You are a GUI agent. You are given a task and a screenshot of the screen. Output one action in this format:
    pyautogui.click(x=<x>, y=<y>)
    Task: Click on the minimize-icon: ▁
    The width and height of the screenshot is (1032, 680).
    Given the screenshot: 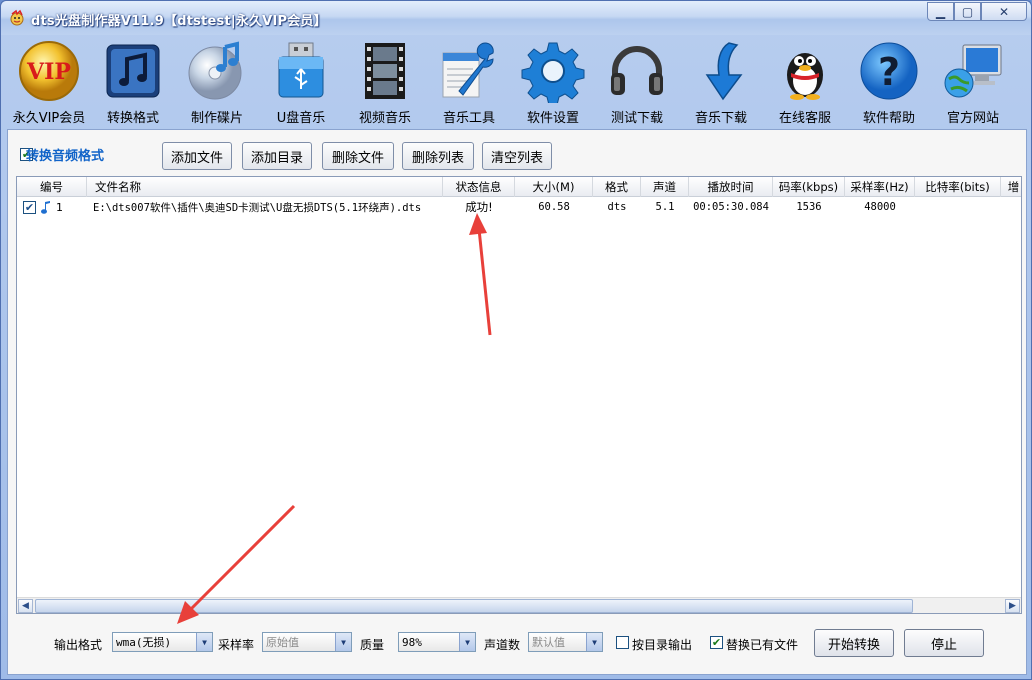 What is the action you would take?
    pyautogui.click(x=940, y=11)
    